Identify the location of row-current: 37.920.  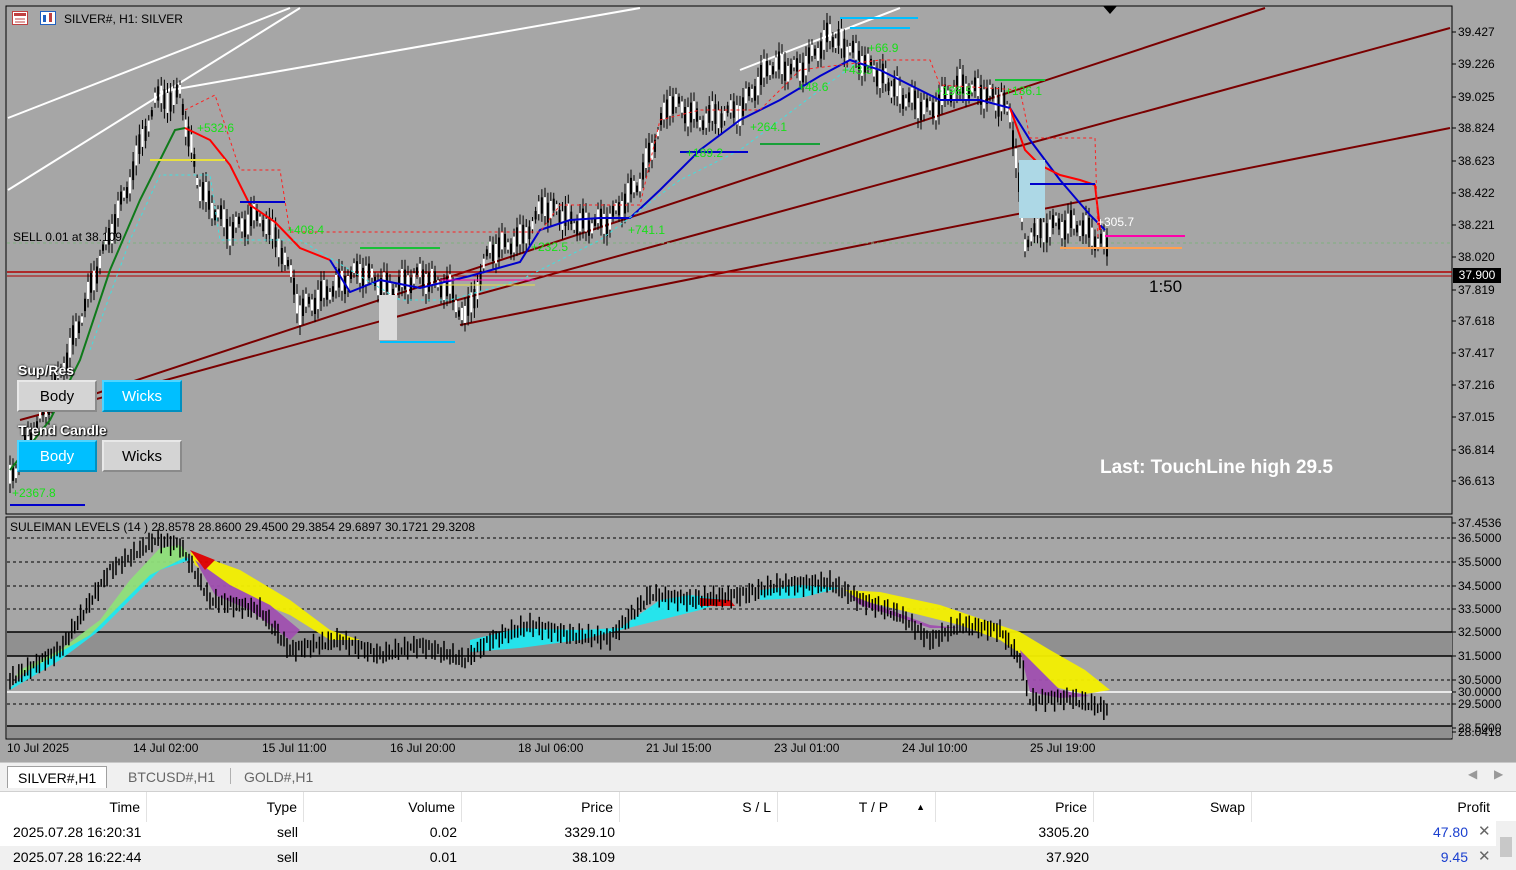
(1067, 857).